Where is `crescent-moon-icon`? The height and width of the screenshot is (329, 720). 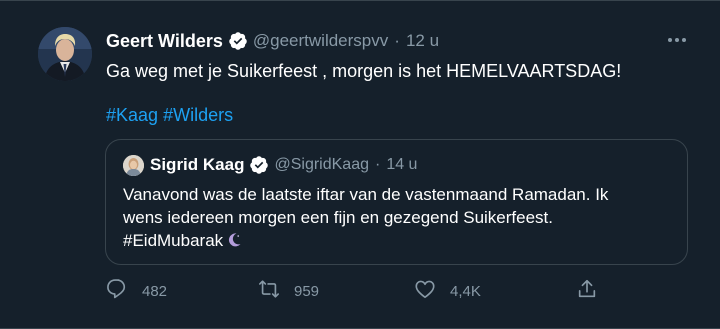
crescent-moon-icon is located at coordinates (234, 239).